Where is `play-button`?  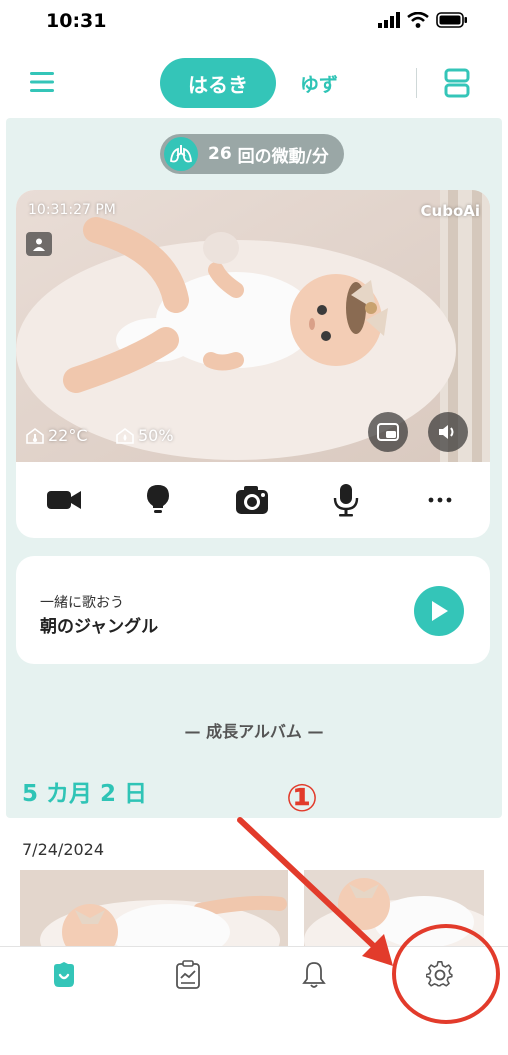
play-button is located at coordinates (439, 611).